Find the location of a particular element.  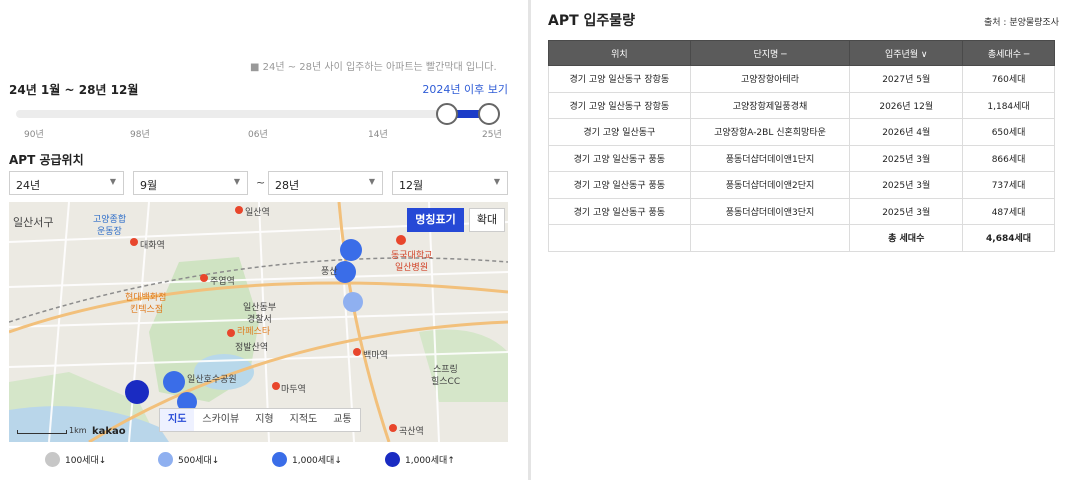

map-label: 정발산역 is located at coordinates (252, 348).